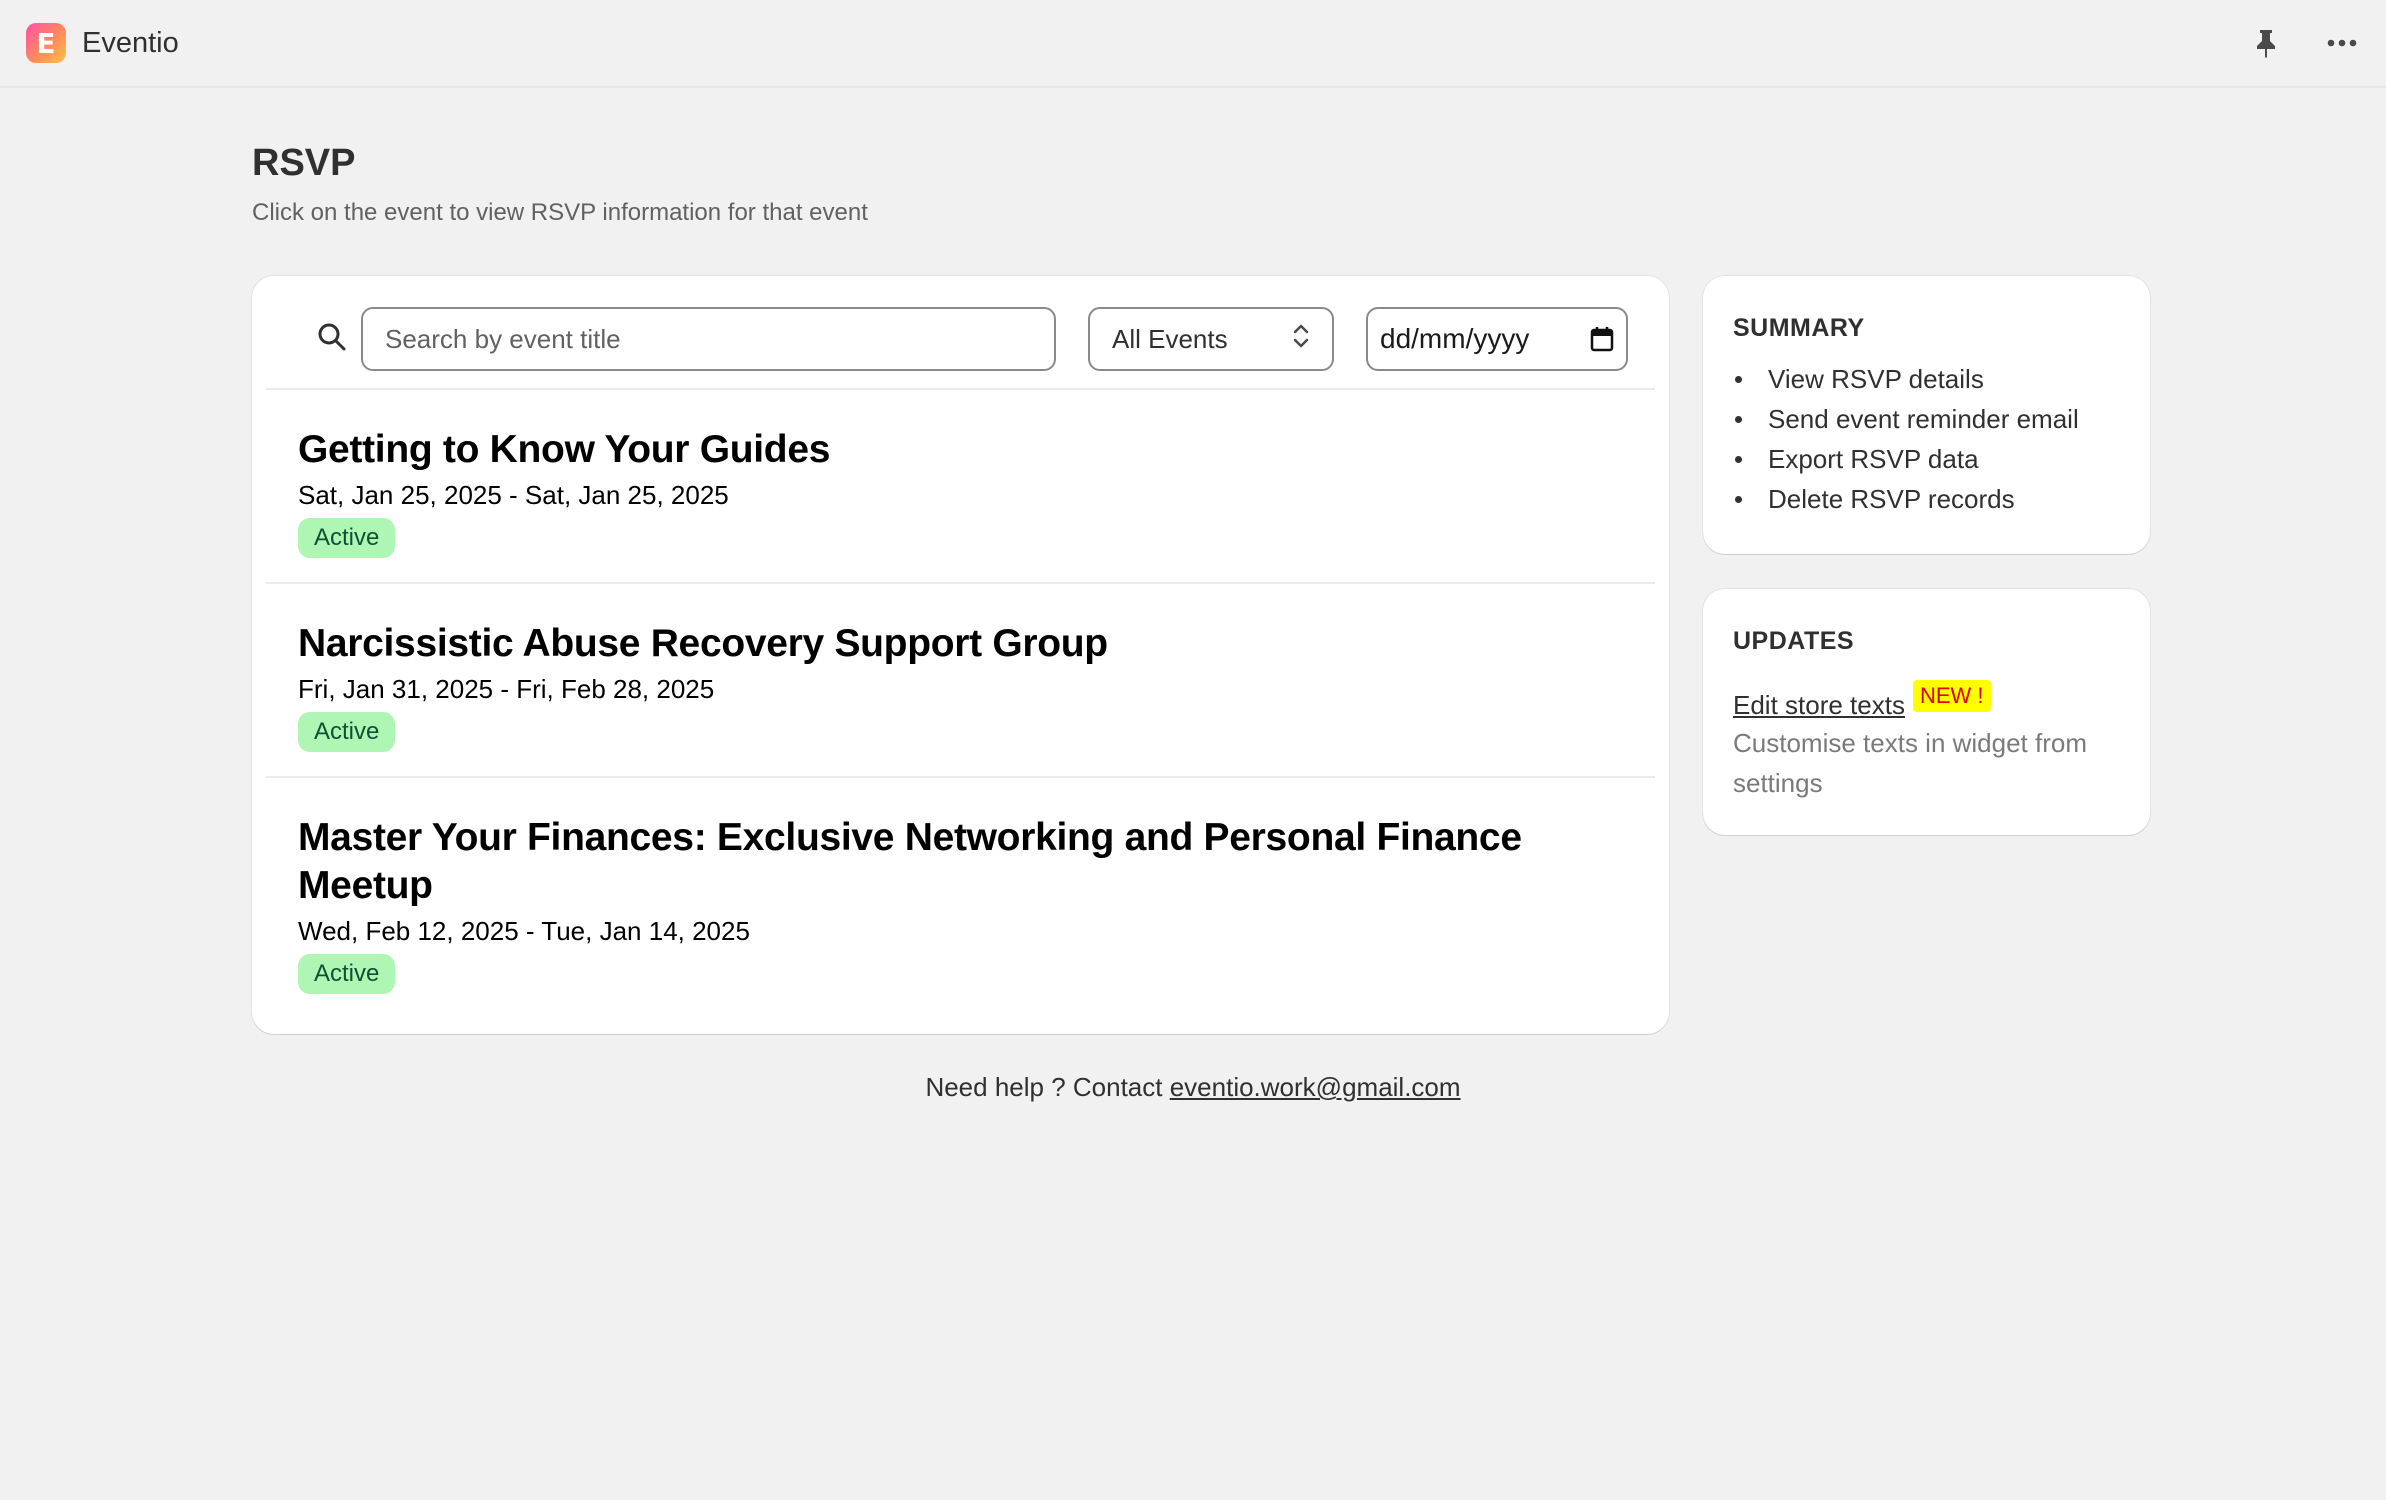  Describe the element at coordinates (1602, 339) in the screenshot. I see `calendar-icon` at that location.